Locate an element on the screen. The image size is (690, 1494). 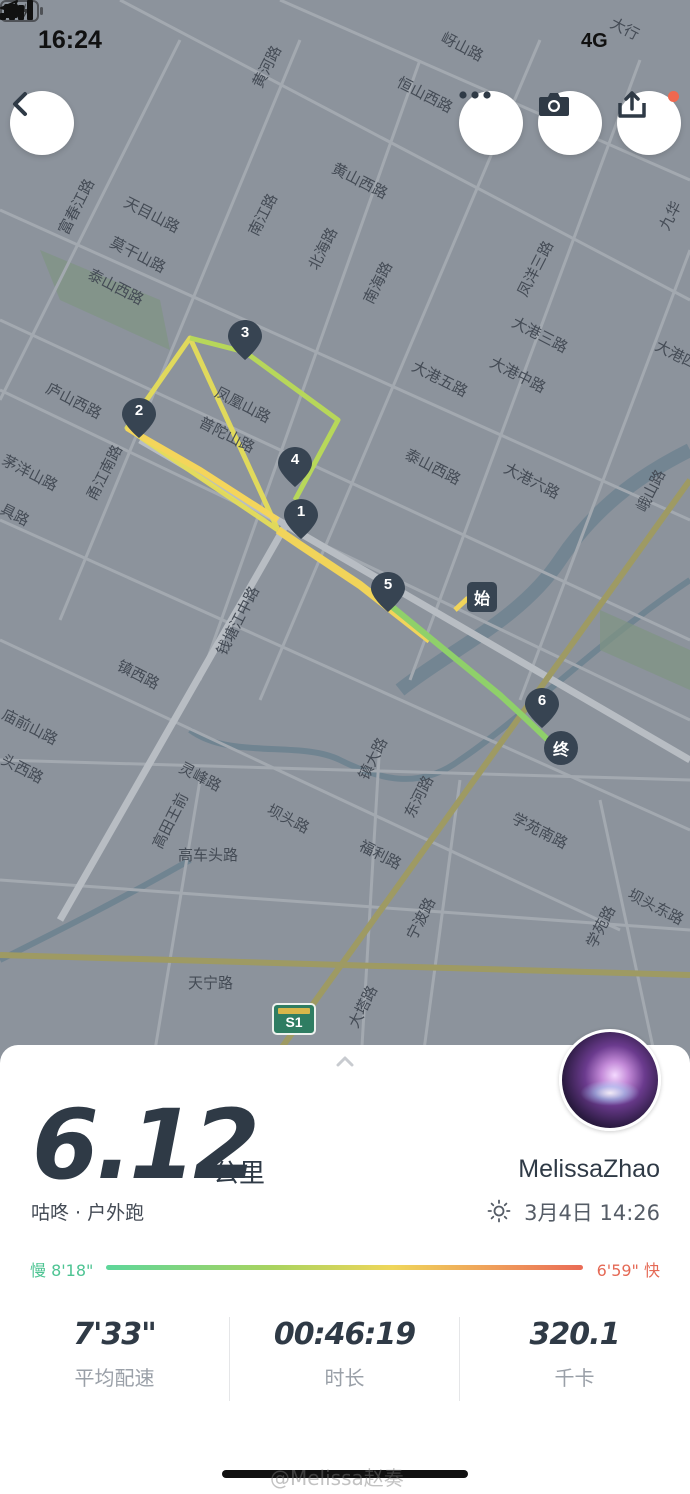
battery-icon is located at coordinates (21, 11).